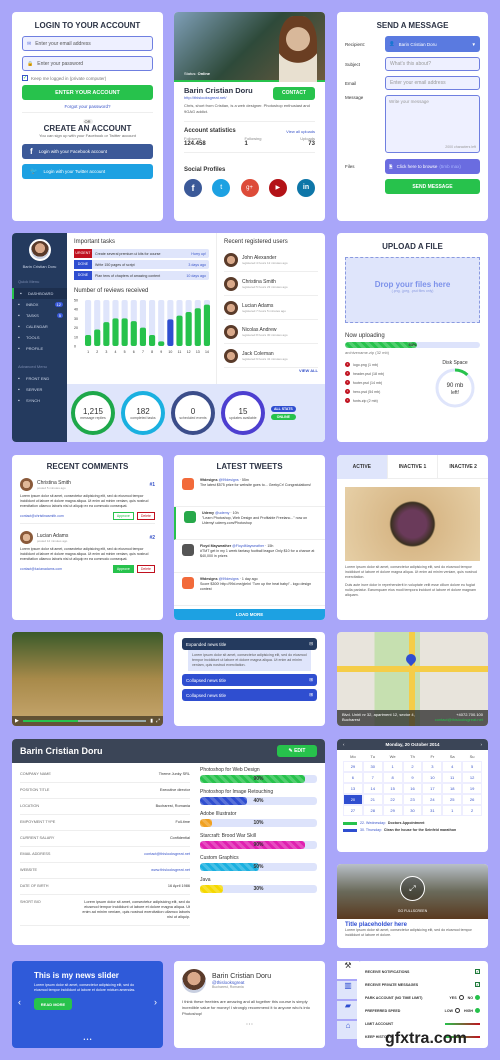 The width and height of the screenshot is (500, 1060). Describe the element at coordinates (412, 799) in the screenshot. I see `calendar-day: 23` at that location.